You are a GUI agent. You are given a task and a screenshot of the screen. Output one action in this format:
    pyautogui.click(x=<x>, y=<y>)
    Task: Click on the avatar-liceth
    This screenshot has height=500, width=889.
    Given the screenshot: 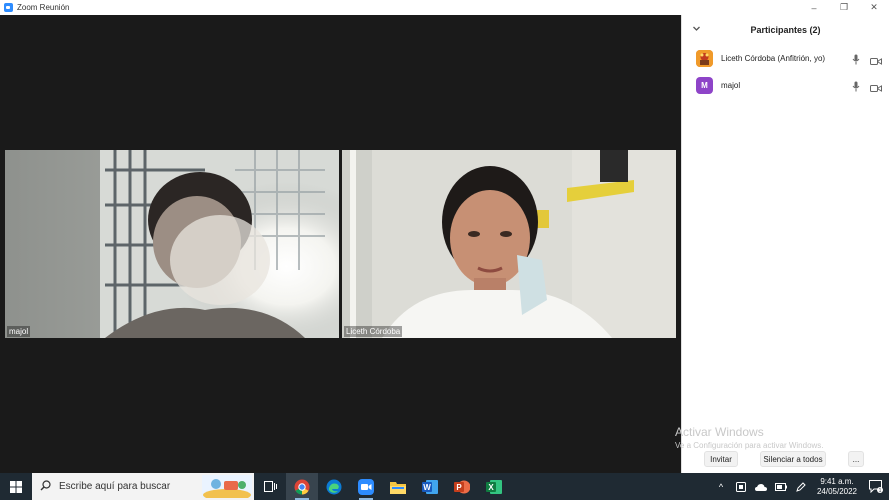 What is the action you would take?
    pyautogui.click(x=704, y=58)
    